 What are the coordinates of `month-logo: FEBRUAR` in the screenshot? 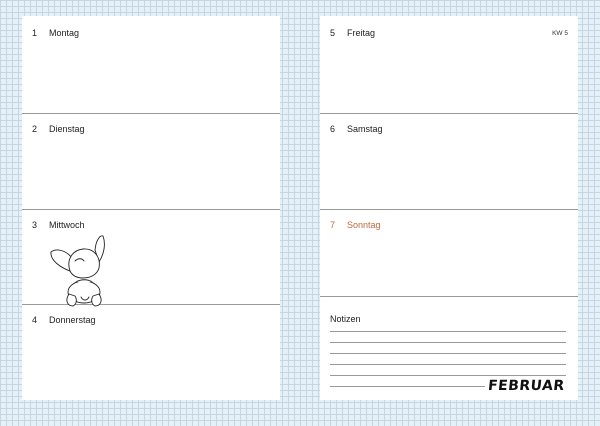 It's located at (526, 386).